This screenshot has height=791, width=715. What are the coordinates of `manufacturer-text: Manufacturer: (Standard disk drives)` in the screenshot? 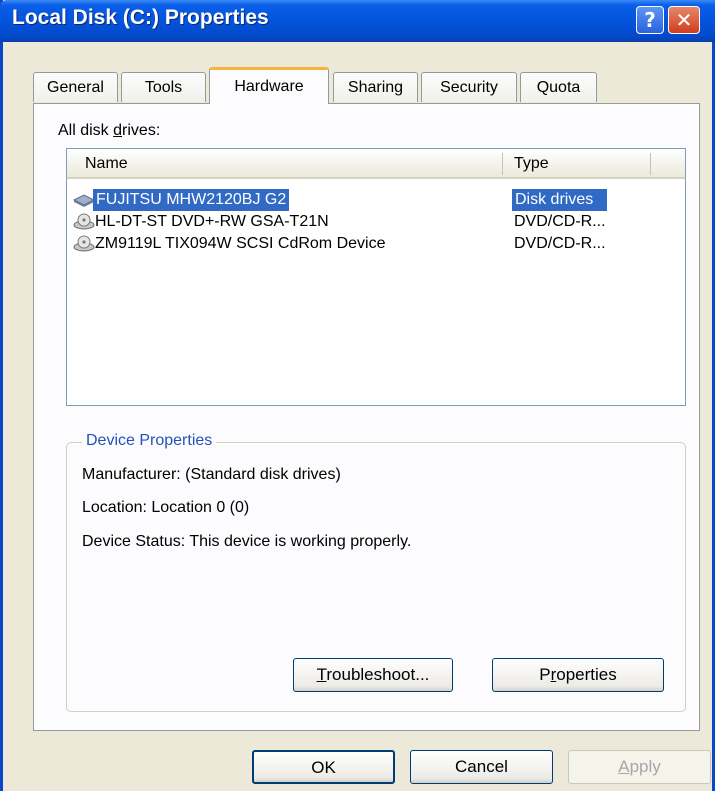 It's located at (211, 474).